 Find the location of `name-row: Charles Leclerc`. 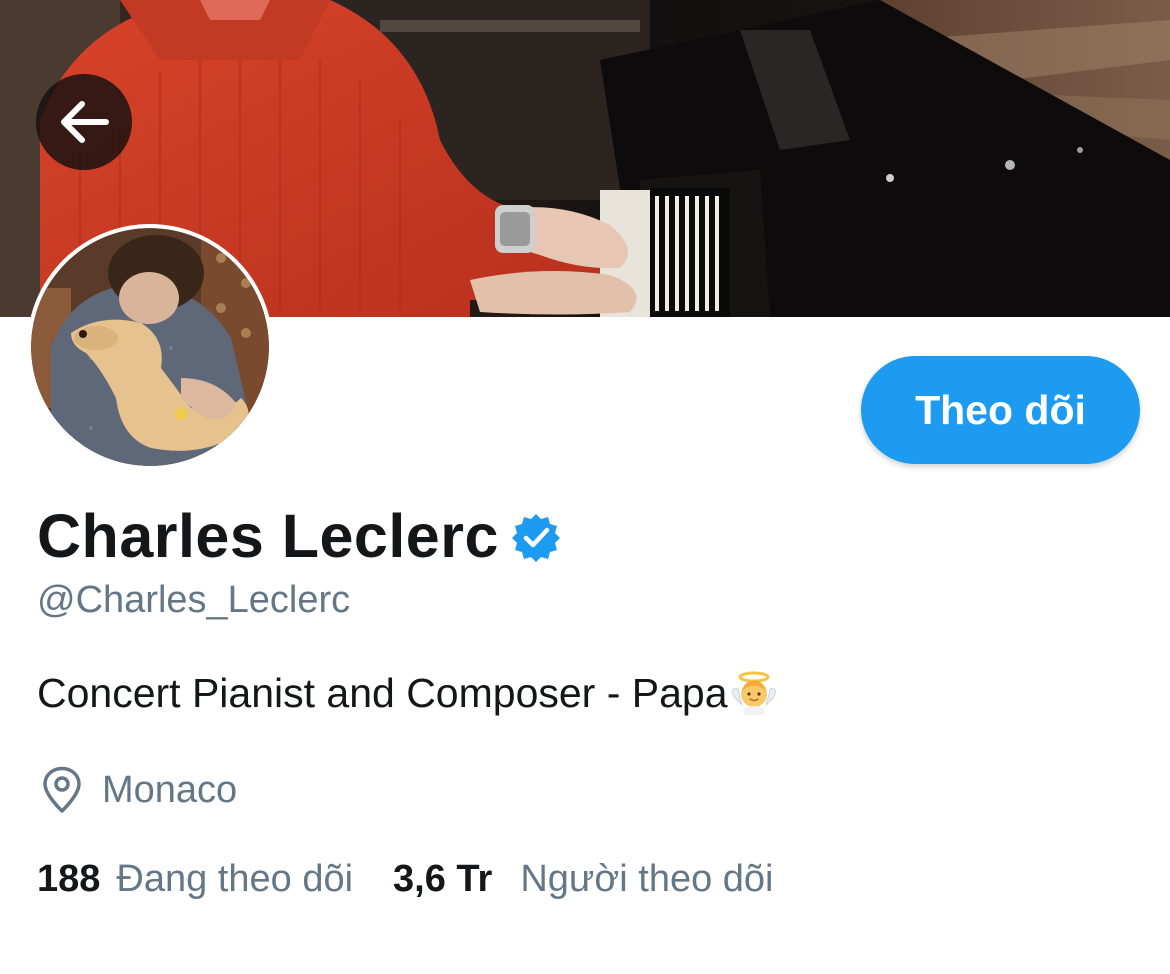

name-row: Charles Leclerc is located at coordinates (299, 536).